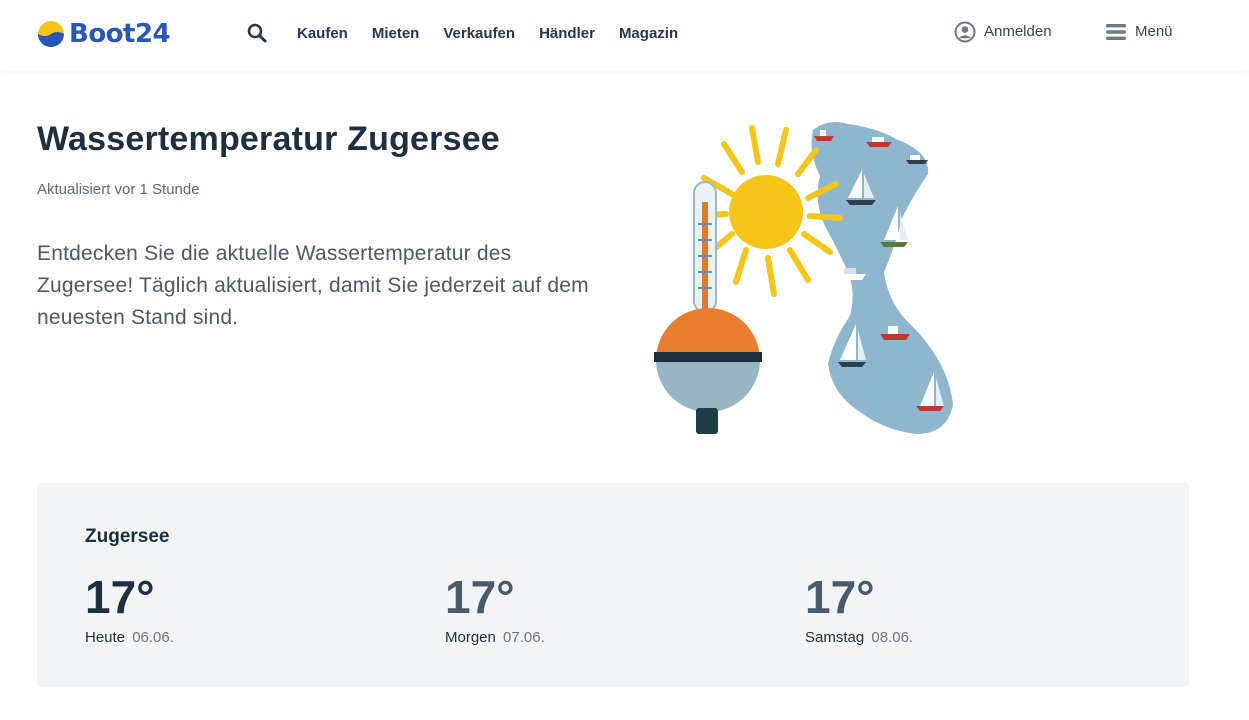 The width and height of the screenshot is (1249, 720). I want to click on logo: Boot24, so click(104, 34).